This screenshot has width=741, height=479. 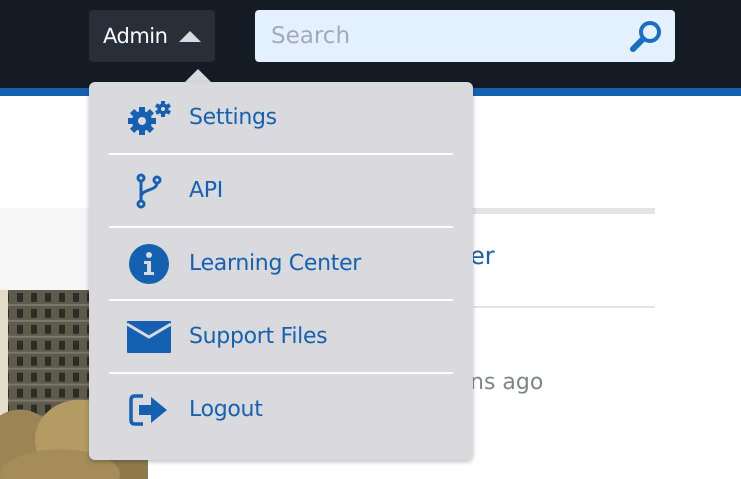 I want to click on menu-item: Settings, so click(x=281, y=117).